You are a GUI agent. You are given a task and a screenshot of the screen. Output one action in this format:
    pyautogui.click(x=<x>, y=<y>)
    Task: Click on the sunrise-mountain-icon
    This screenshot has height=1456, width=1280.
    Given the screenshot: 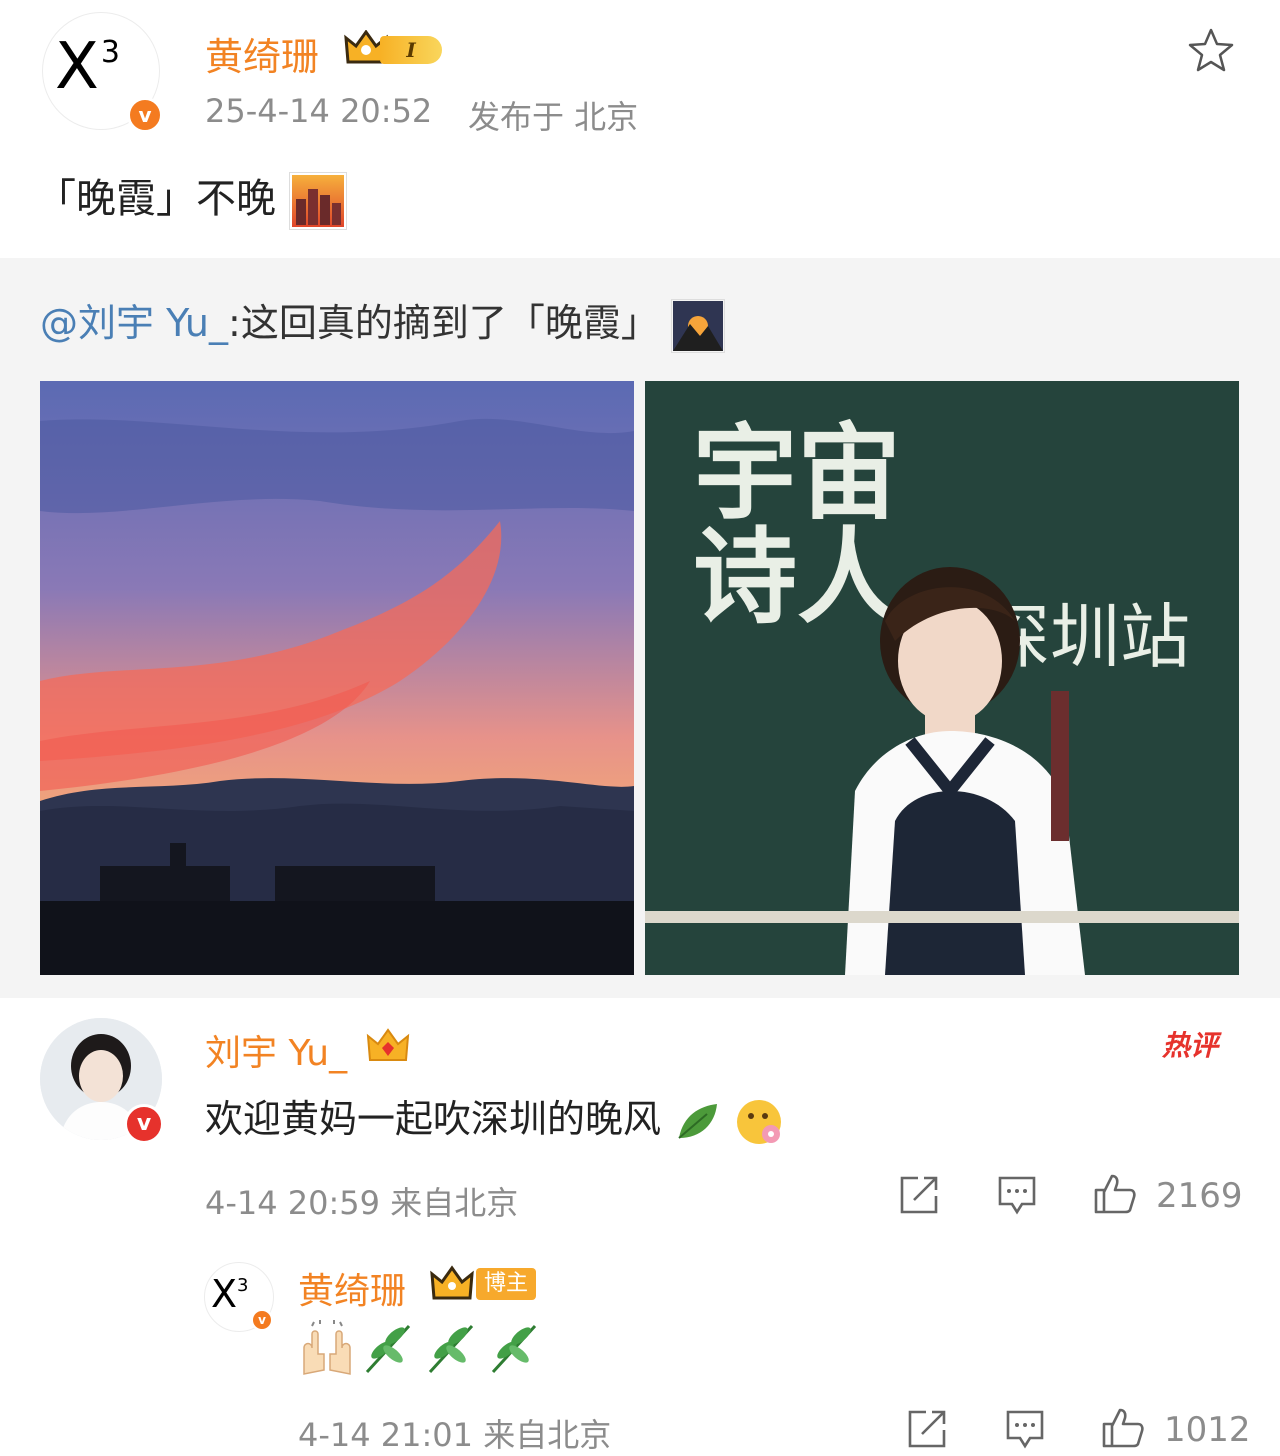 What is the action you would take?
    pyautogui.click(x=697, y=325)
    